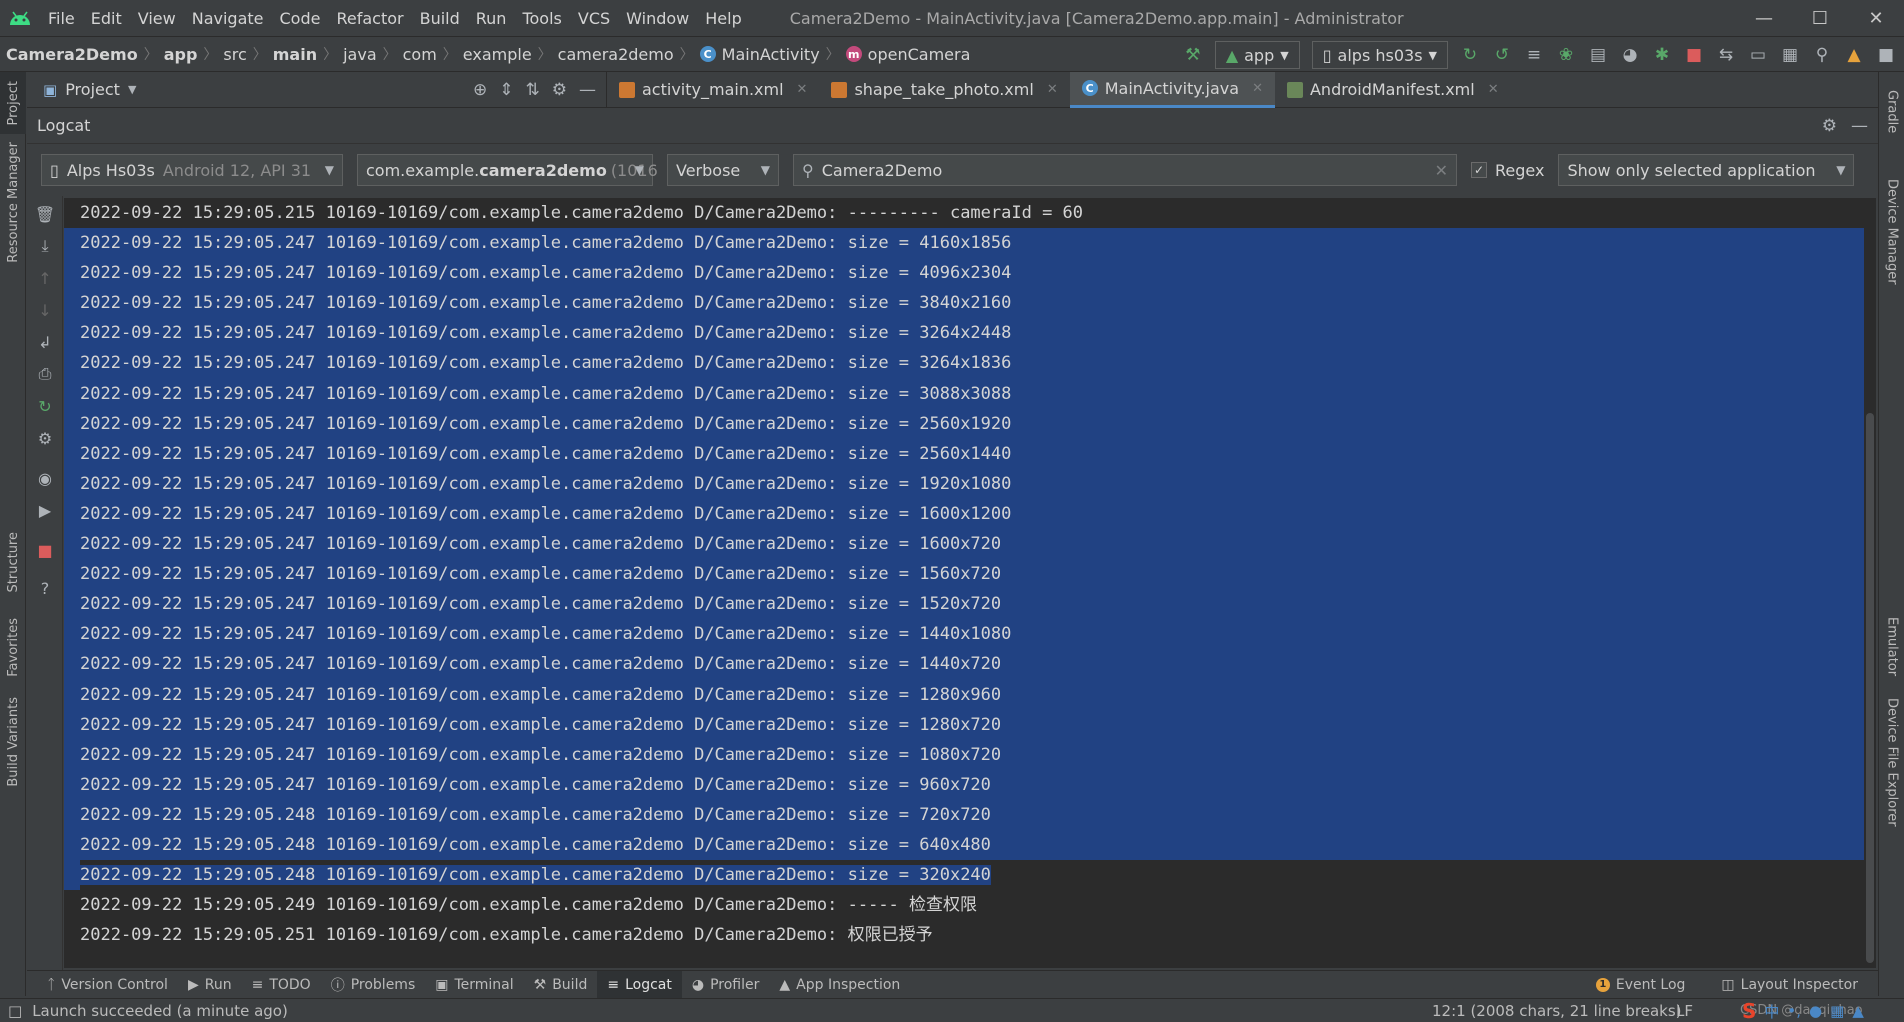 This screenshot has width=1904, height=1022. Describe the element at coordinates (639, 984) in the screenshot. I see `tool-logcat: ≡ Logcat` at that location.